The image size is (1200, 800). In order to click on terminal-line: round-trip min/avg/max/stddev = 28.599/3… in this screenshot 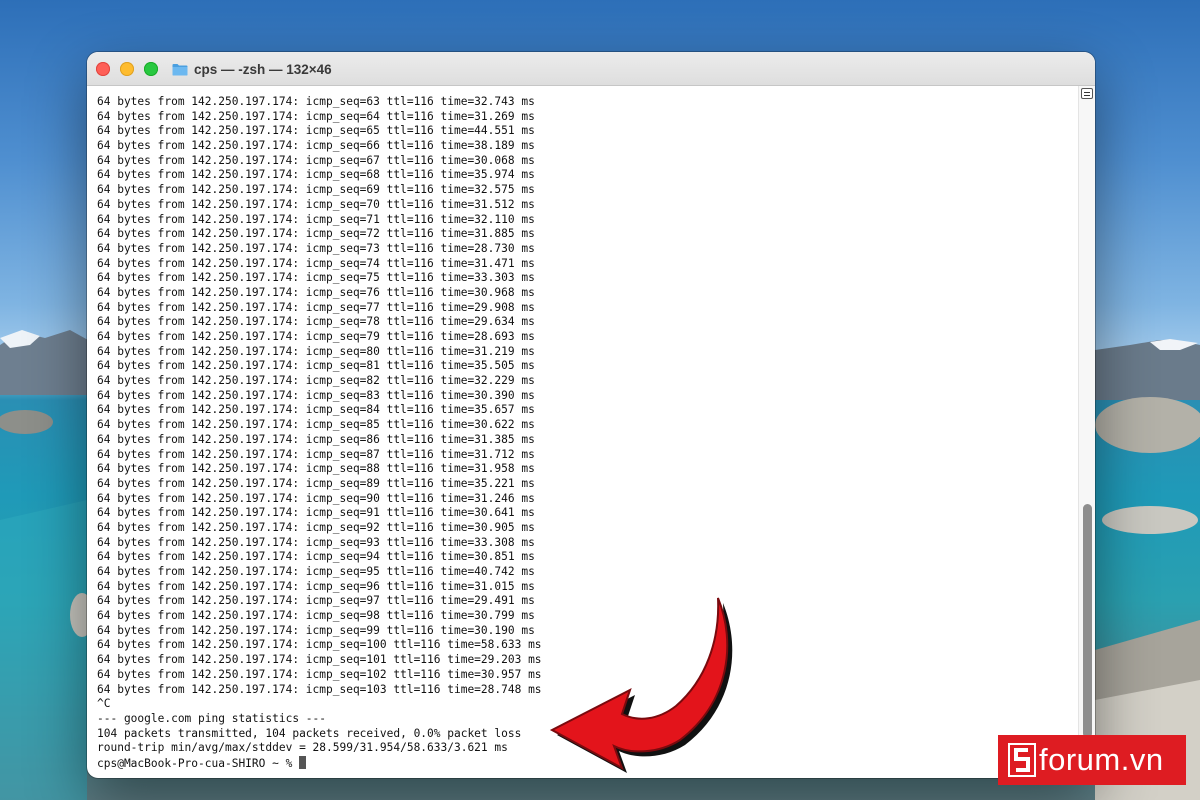, I will do `click(302, 748)`.